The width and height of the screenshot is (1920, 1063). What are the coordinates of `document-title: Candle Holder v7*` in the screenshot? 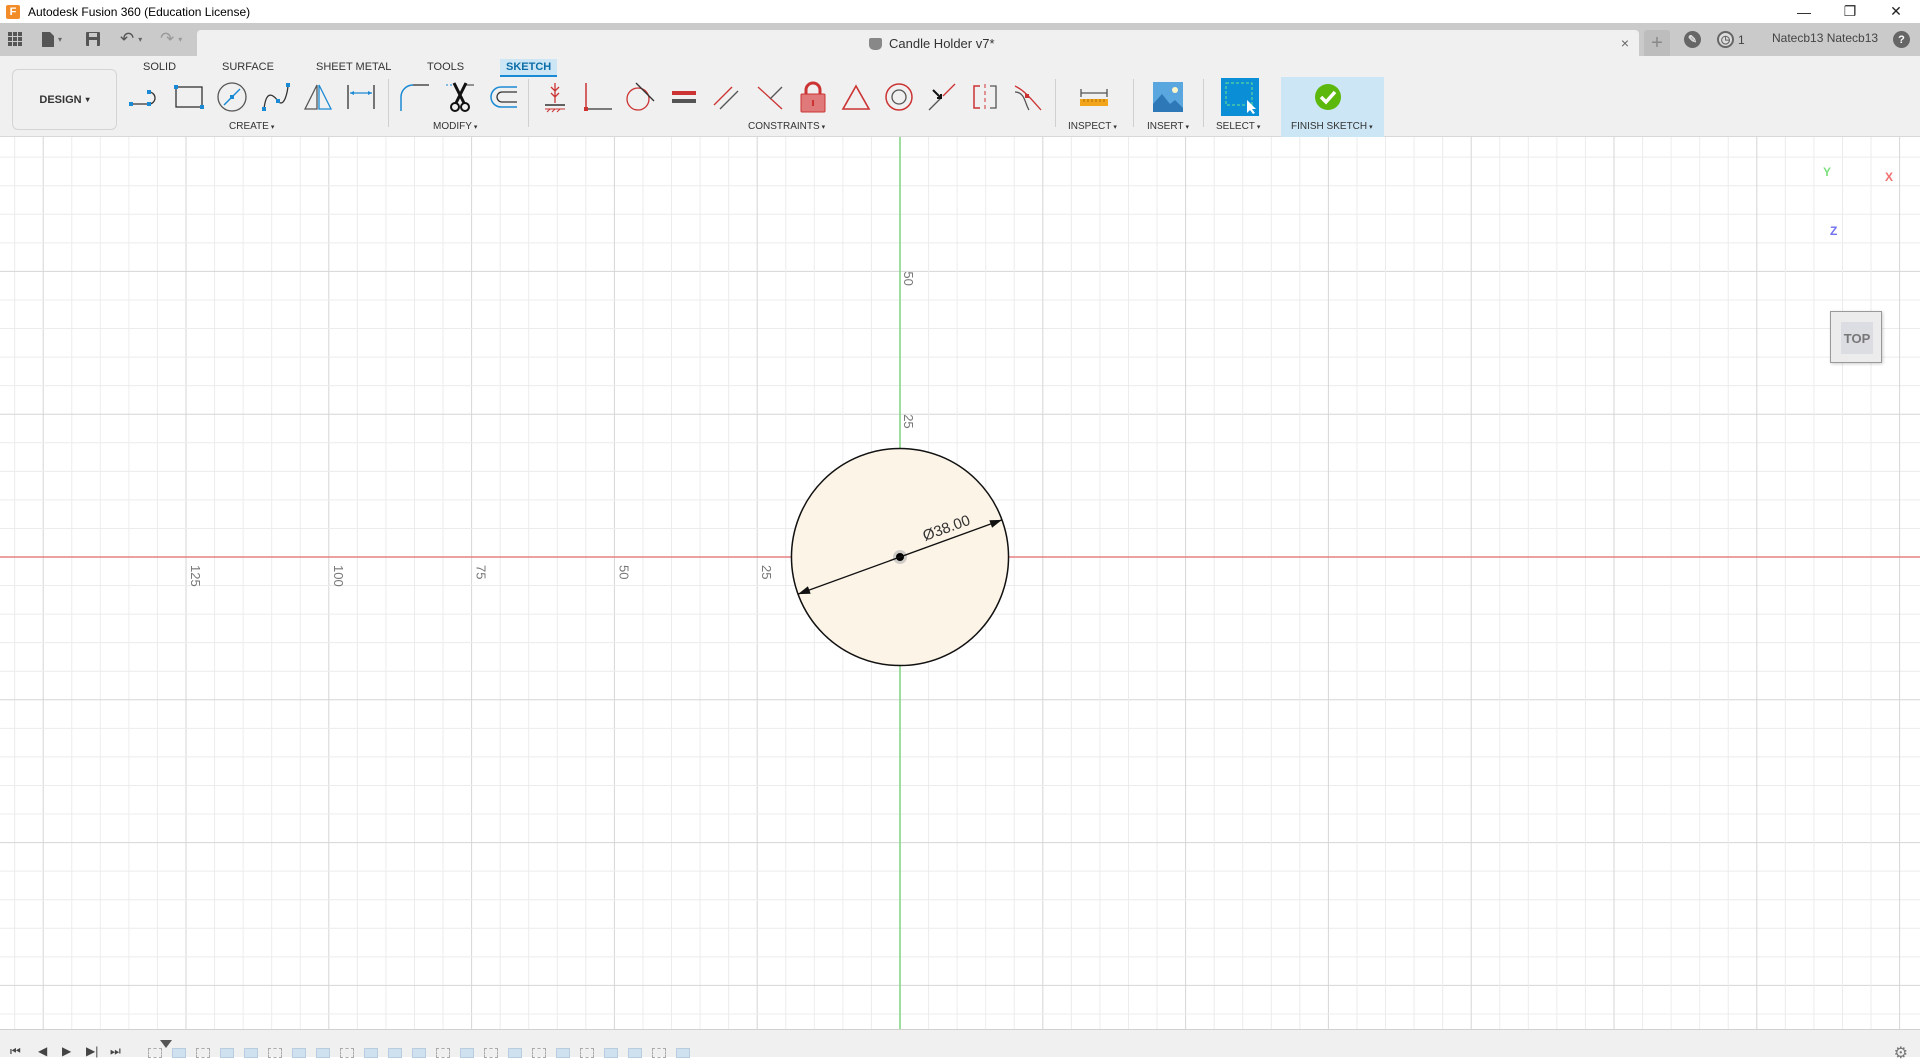 It's located at (932, 43).